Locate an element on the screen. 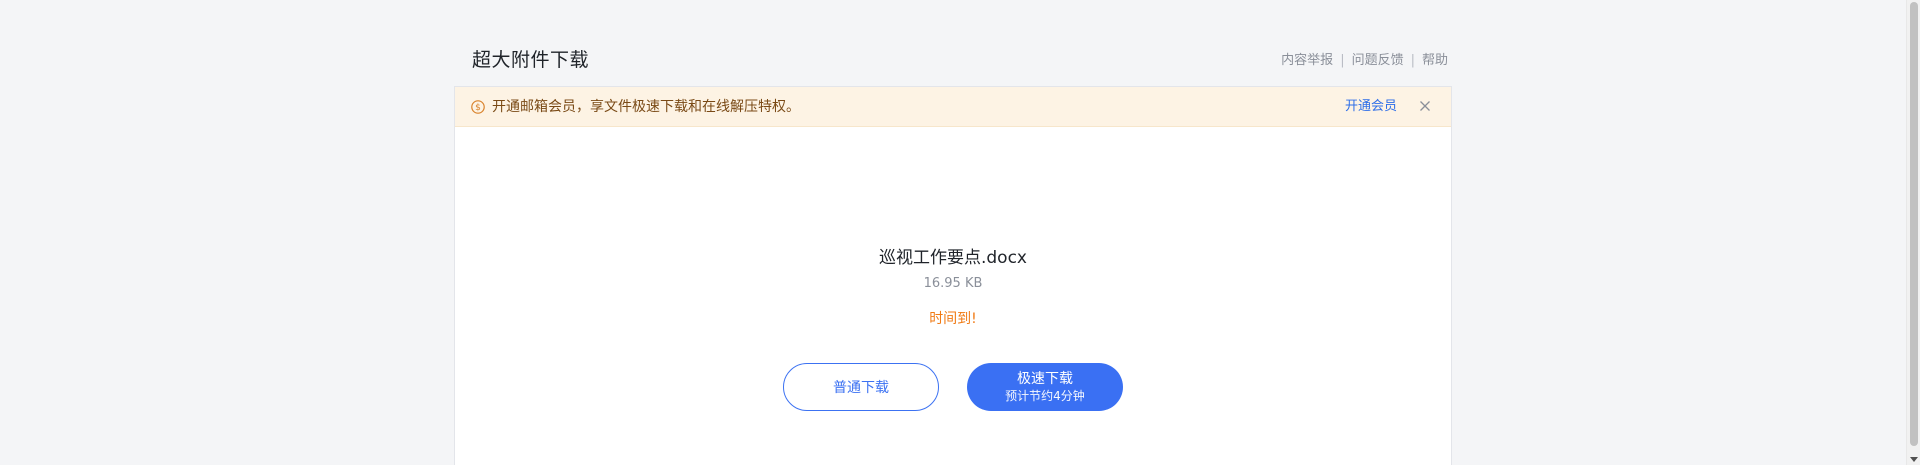 This screenshot has height=465, width=1920. banner-text: 开通邮箱会员，享文件极速下载和在线解压特权。 is located at coordinates (646, 107).